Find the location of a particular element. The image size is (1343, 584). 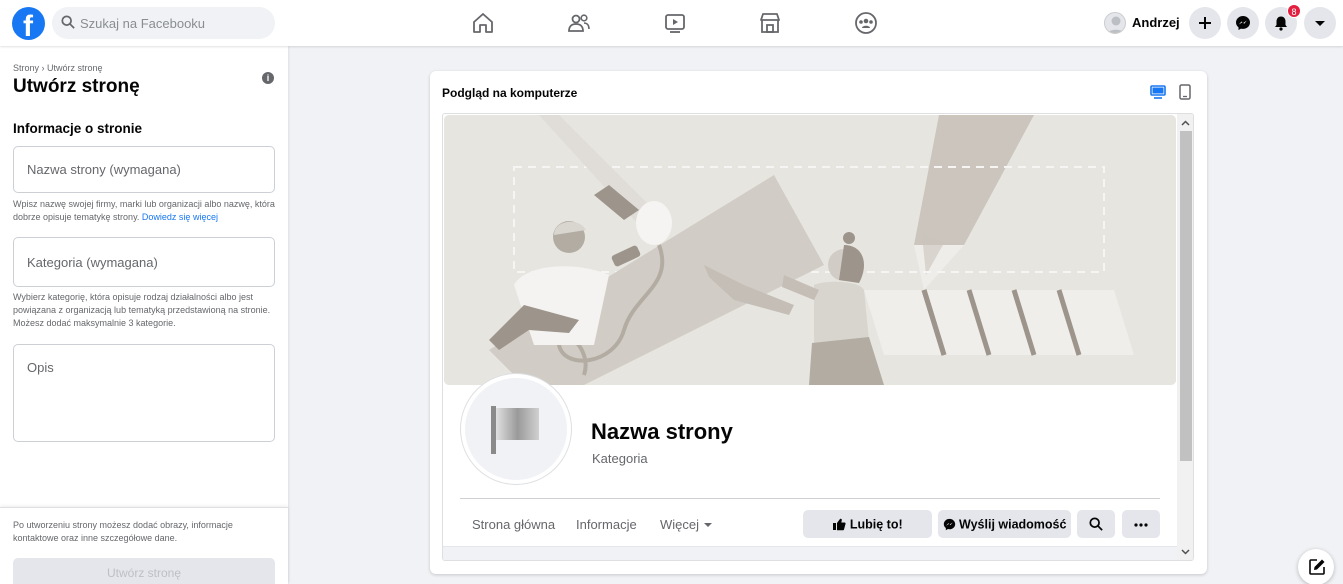

breadcrumb: Strony › Utwórz stronę is located at coordinates (58, 68).